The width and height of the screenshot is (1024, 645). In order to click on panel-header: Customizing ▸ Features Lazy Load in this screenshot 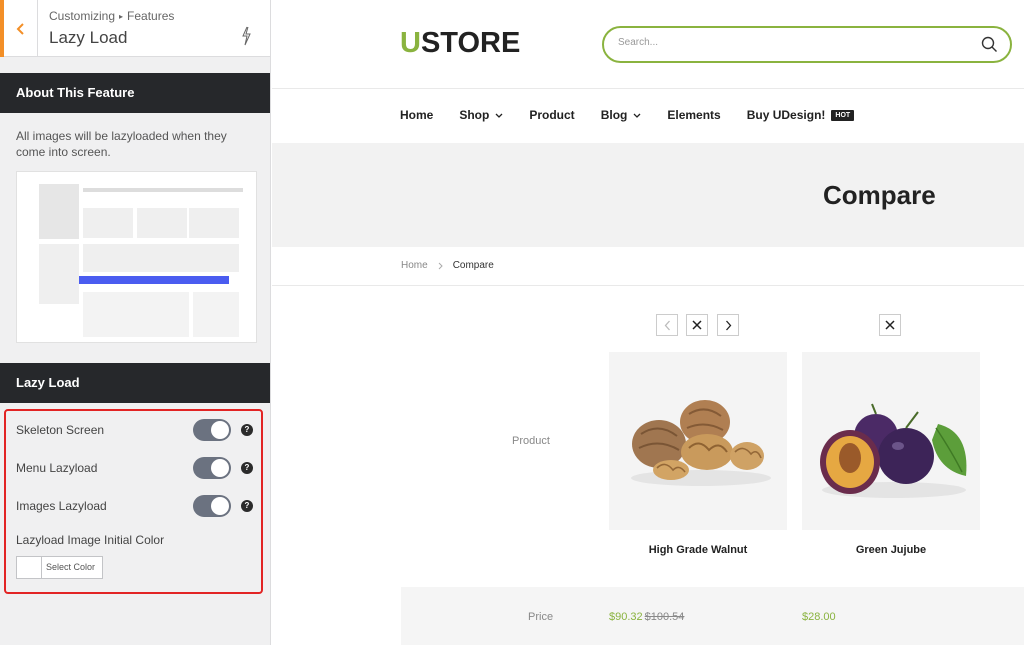, I will do `click(135, 28)`.